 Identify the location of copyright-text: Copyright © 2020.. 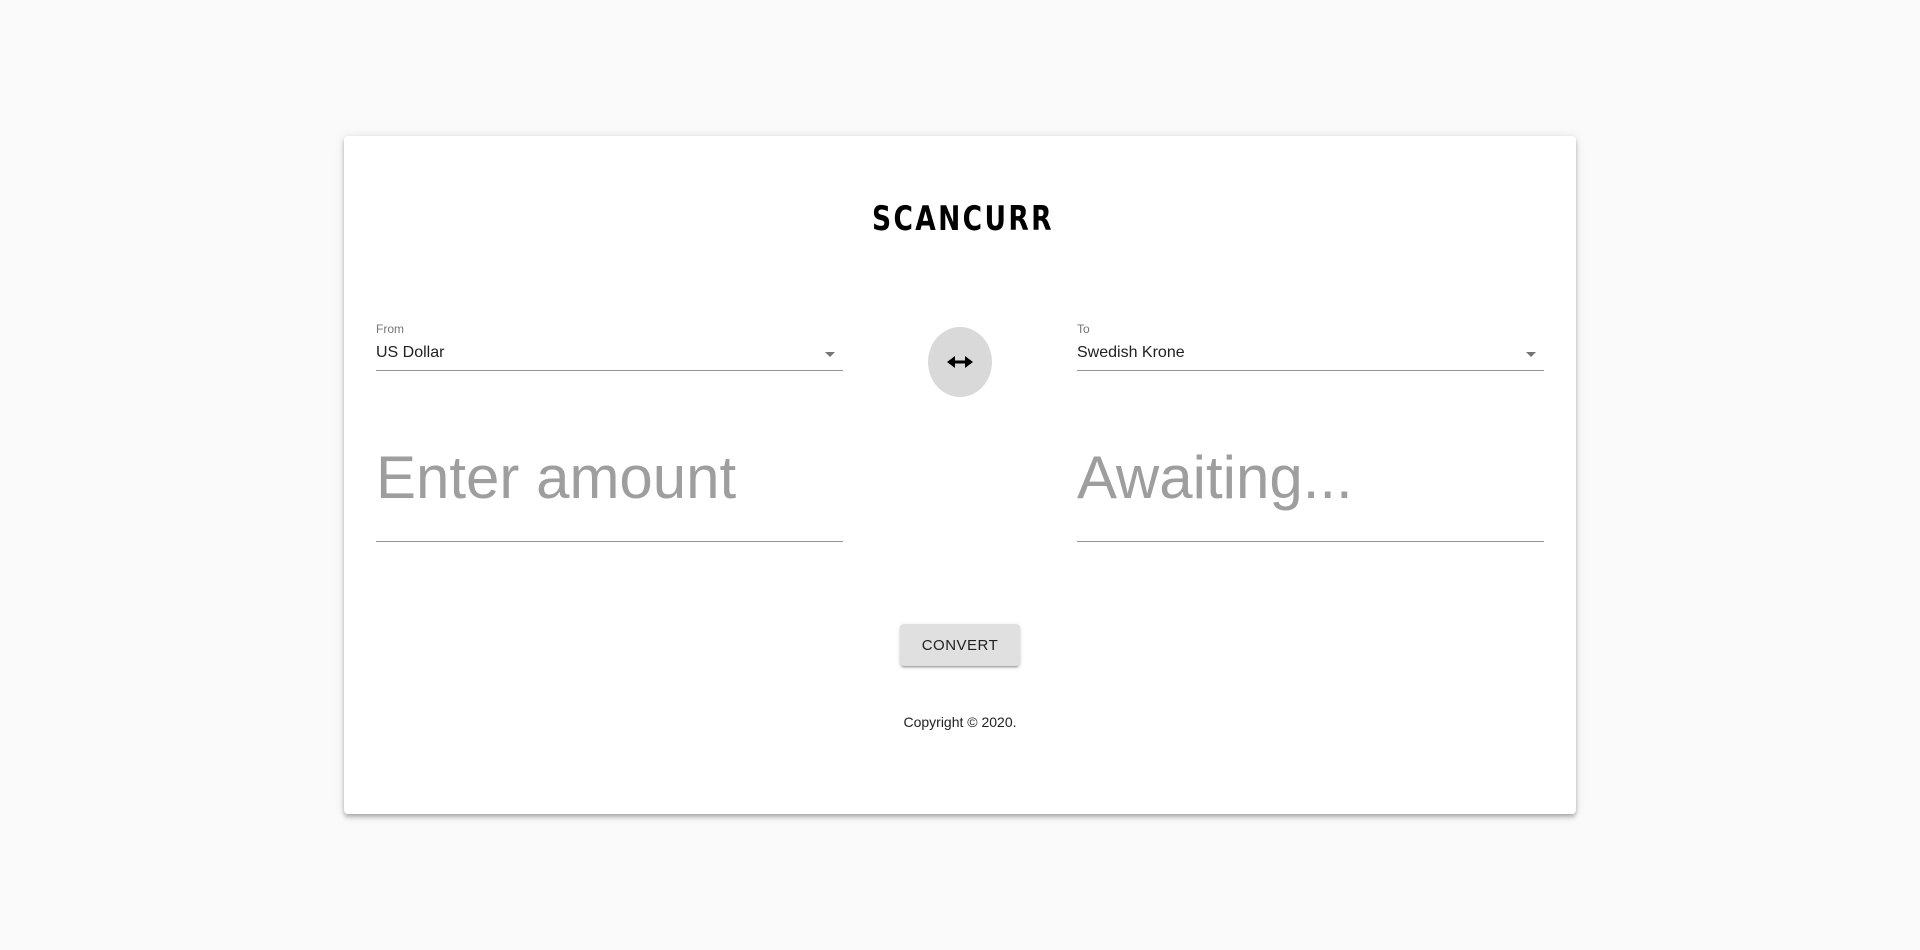
(960, 722).